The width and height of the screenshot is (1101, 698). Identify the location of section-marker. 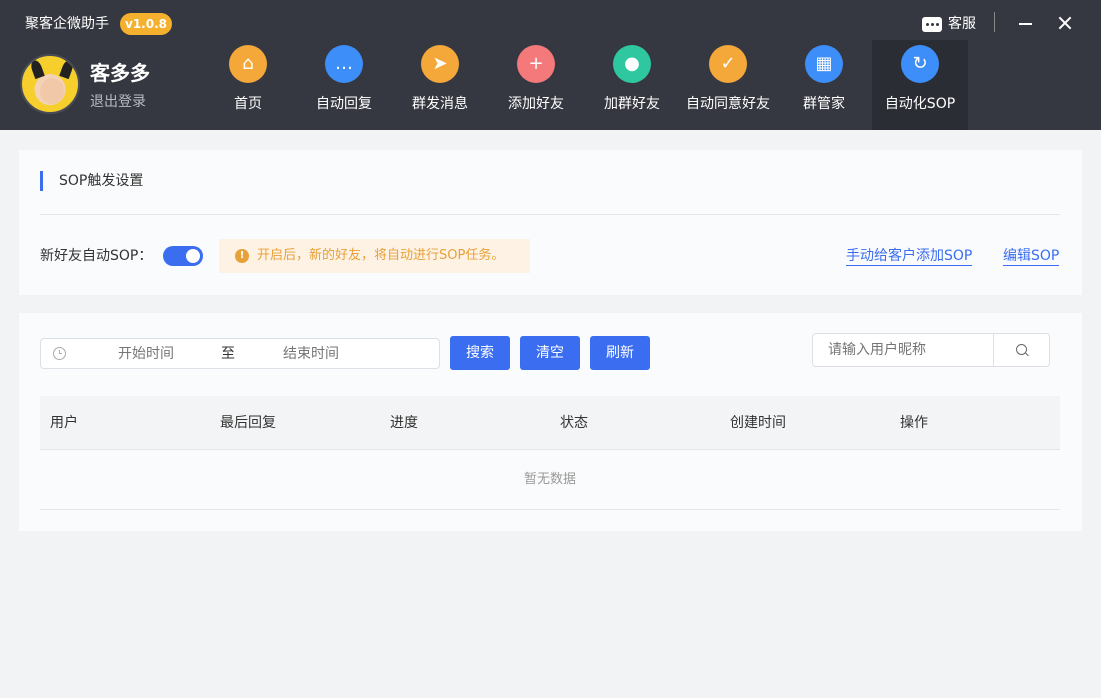
(41, 181).